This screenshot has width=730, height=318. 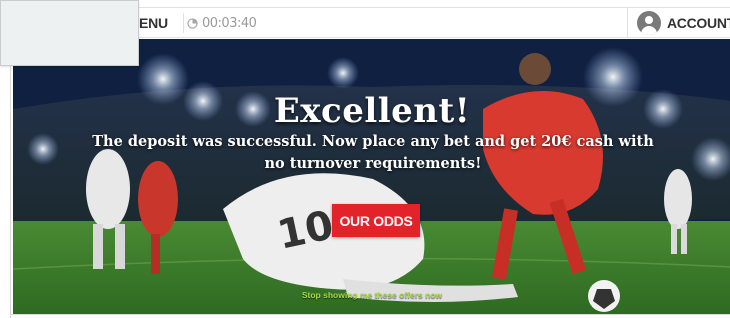 I want to click on account-button: ACCOUNT, so click(x=683, y=23).